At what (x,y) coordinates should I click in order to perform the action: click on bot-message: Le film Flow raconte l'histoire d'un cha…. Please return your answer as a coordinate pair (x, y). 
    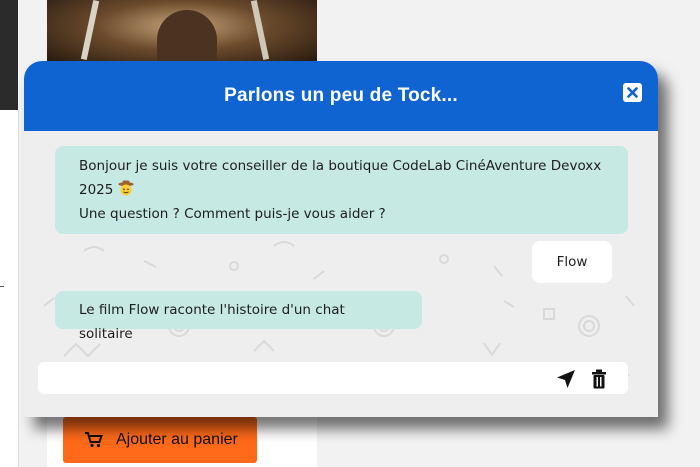
    Looking at the image, I should click on (238, 316).